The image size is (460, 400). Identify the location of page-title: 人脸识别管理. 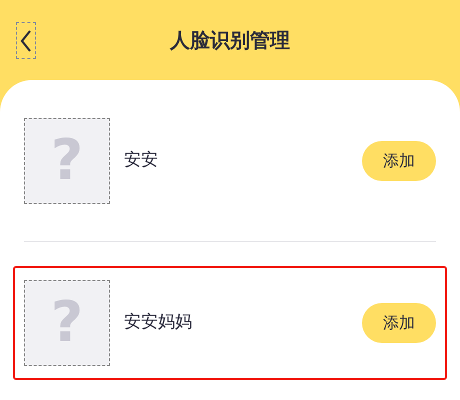
(230, 40).